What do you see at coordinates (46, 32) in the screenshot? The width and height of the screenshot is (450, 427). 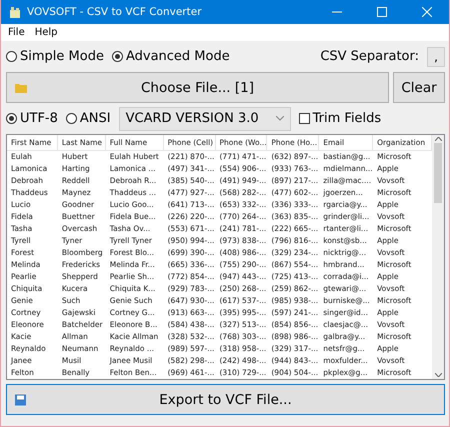 I see `menu-item: Help` at bounding box center [46, 32].